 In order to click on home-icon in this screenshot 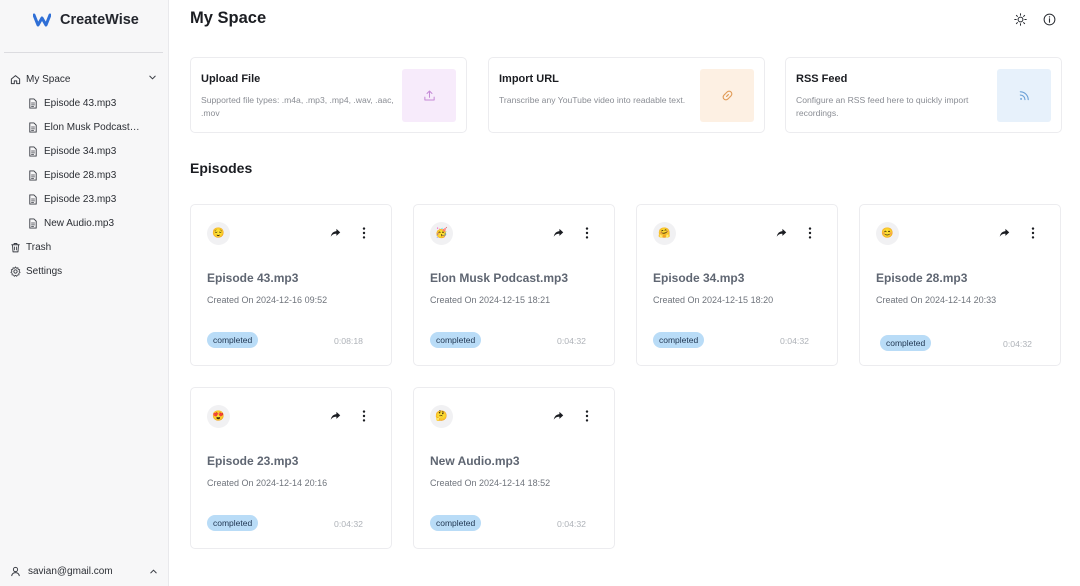, I will do `click(15, 79)`.